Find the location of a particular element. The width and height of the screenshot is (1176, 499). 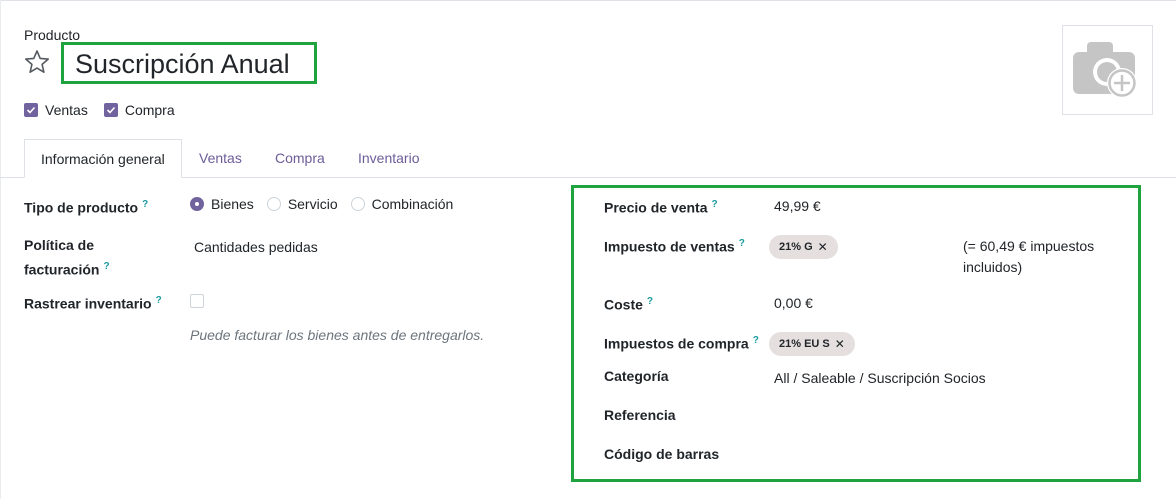

left-border is located at coordinates (0, 249).